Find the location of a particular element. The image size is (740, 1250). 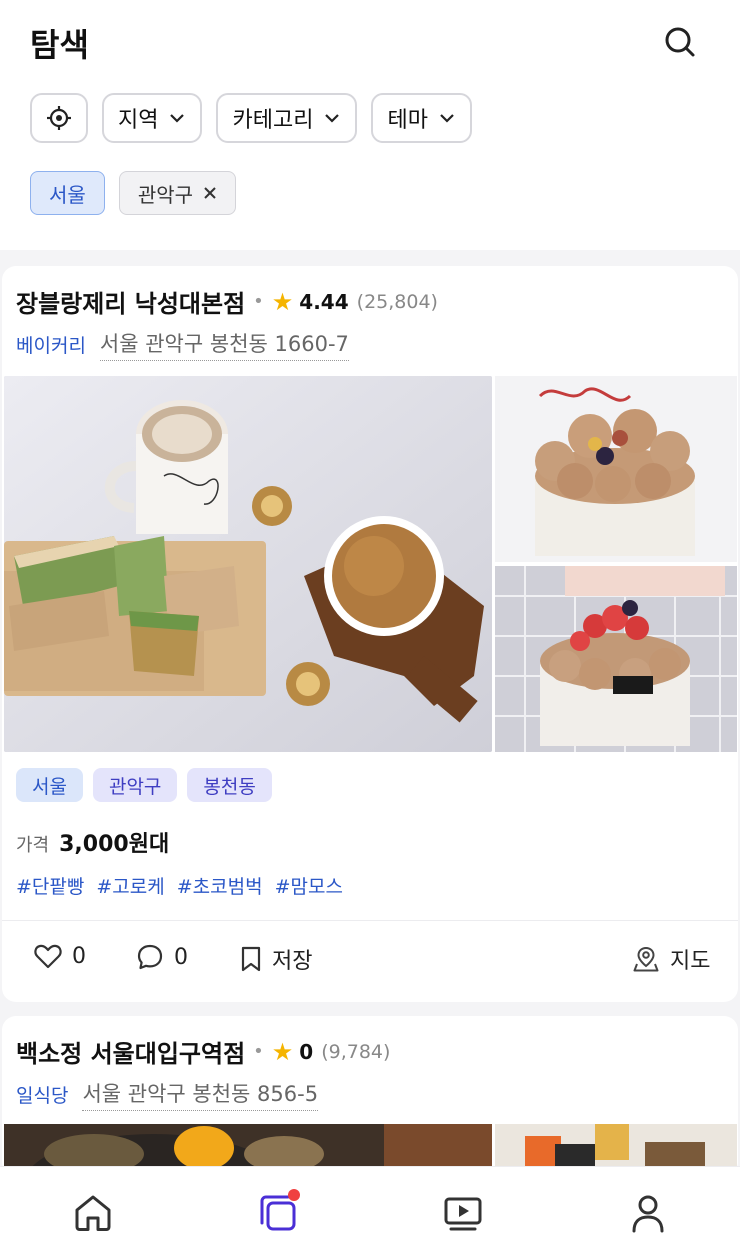

card-actions: 0 0 저장 지도 is located at coordinates (370, 961).